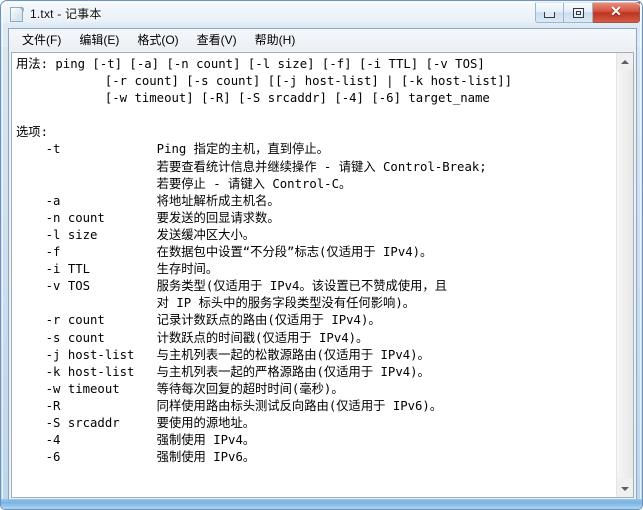 This screenshot has width=643, height=510. I want to click on close-icon: ✕, so click(616, 12).